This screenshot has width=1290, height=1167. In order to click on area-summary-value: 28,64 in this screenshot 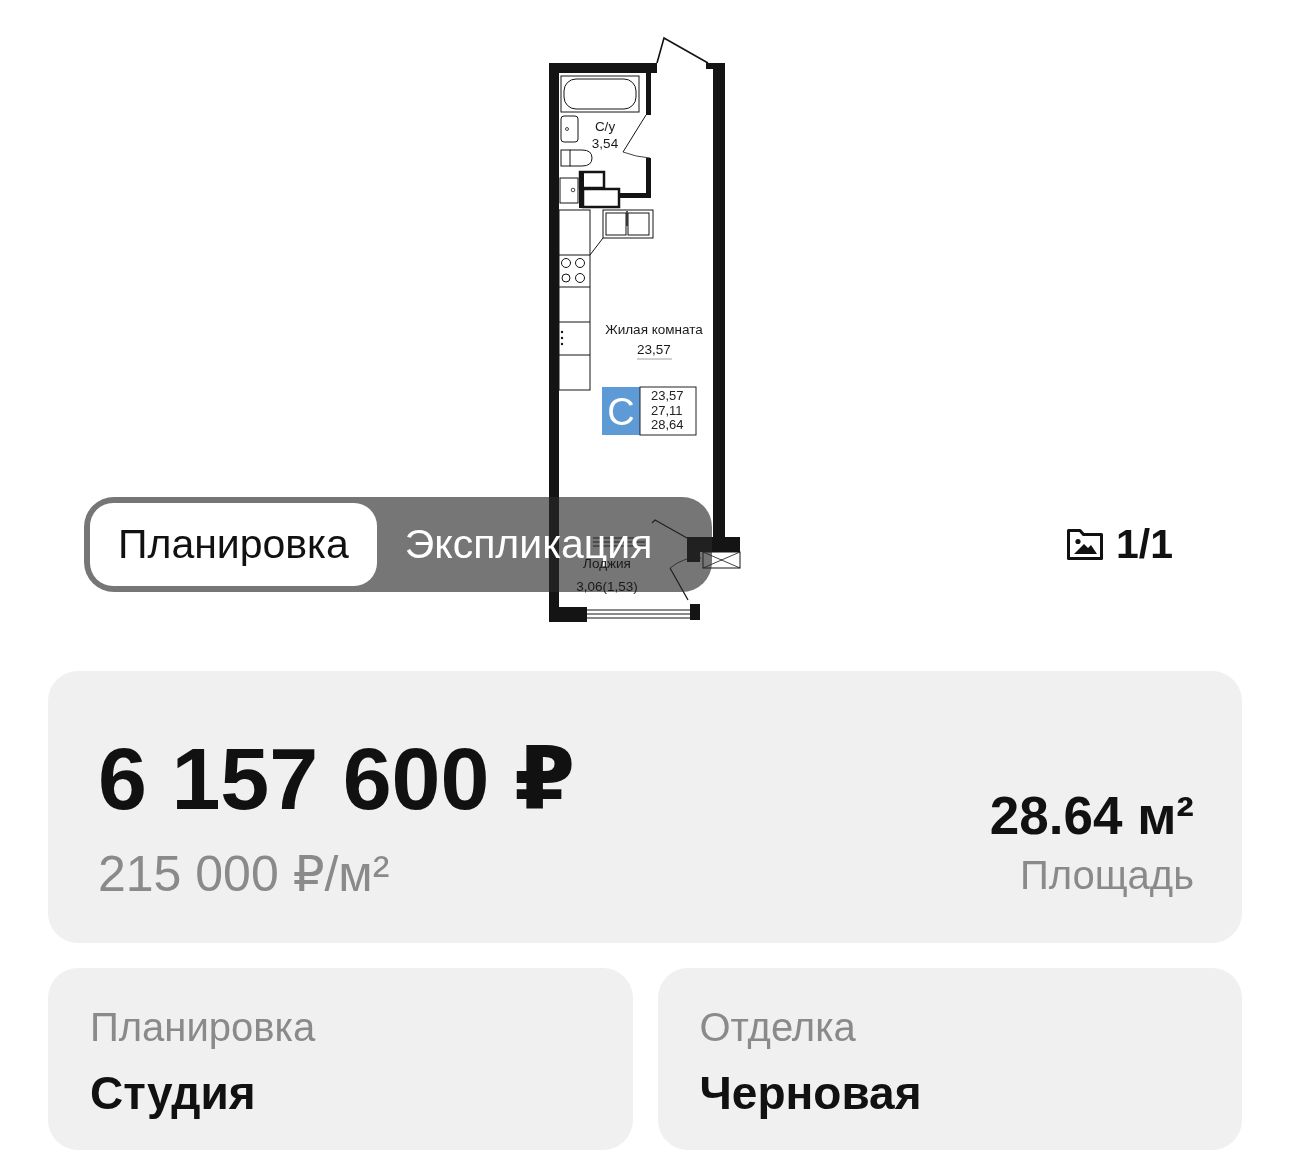, I will do `click(667, 424)`.